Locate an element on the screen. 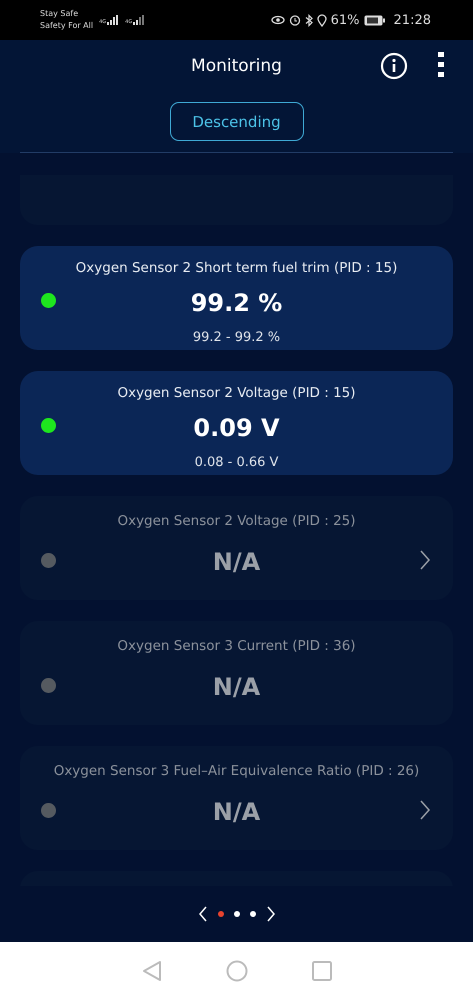 The image size is (473, 1000). sensor-card: Oxygen Sensor 2 Voltage (PID : 25) N/A is located at coordinates (236, 548).